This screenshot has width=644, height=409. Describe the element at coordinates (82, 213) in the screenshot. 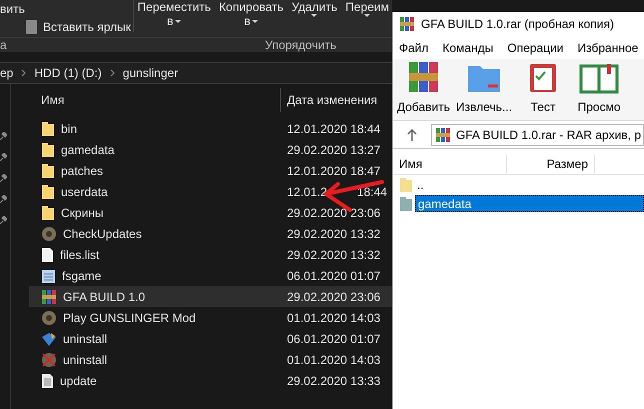

I see `file-name: Скрины` at that location.